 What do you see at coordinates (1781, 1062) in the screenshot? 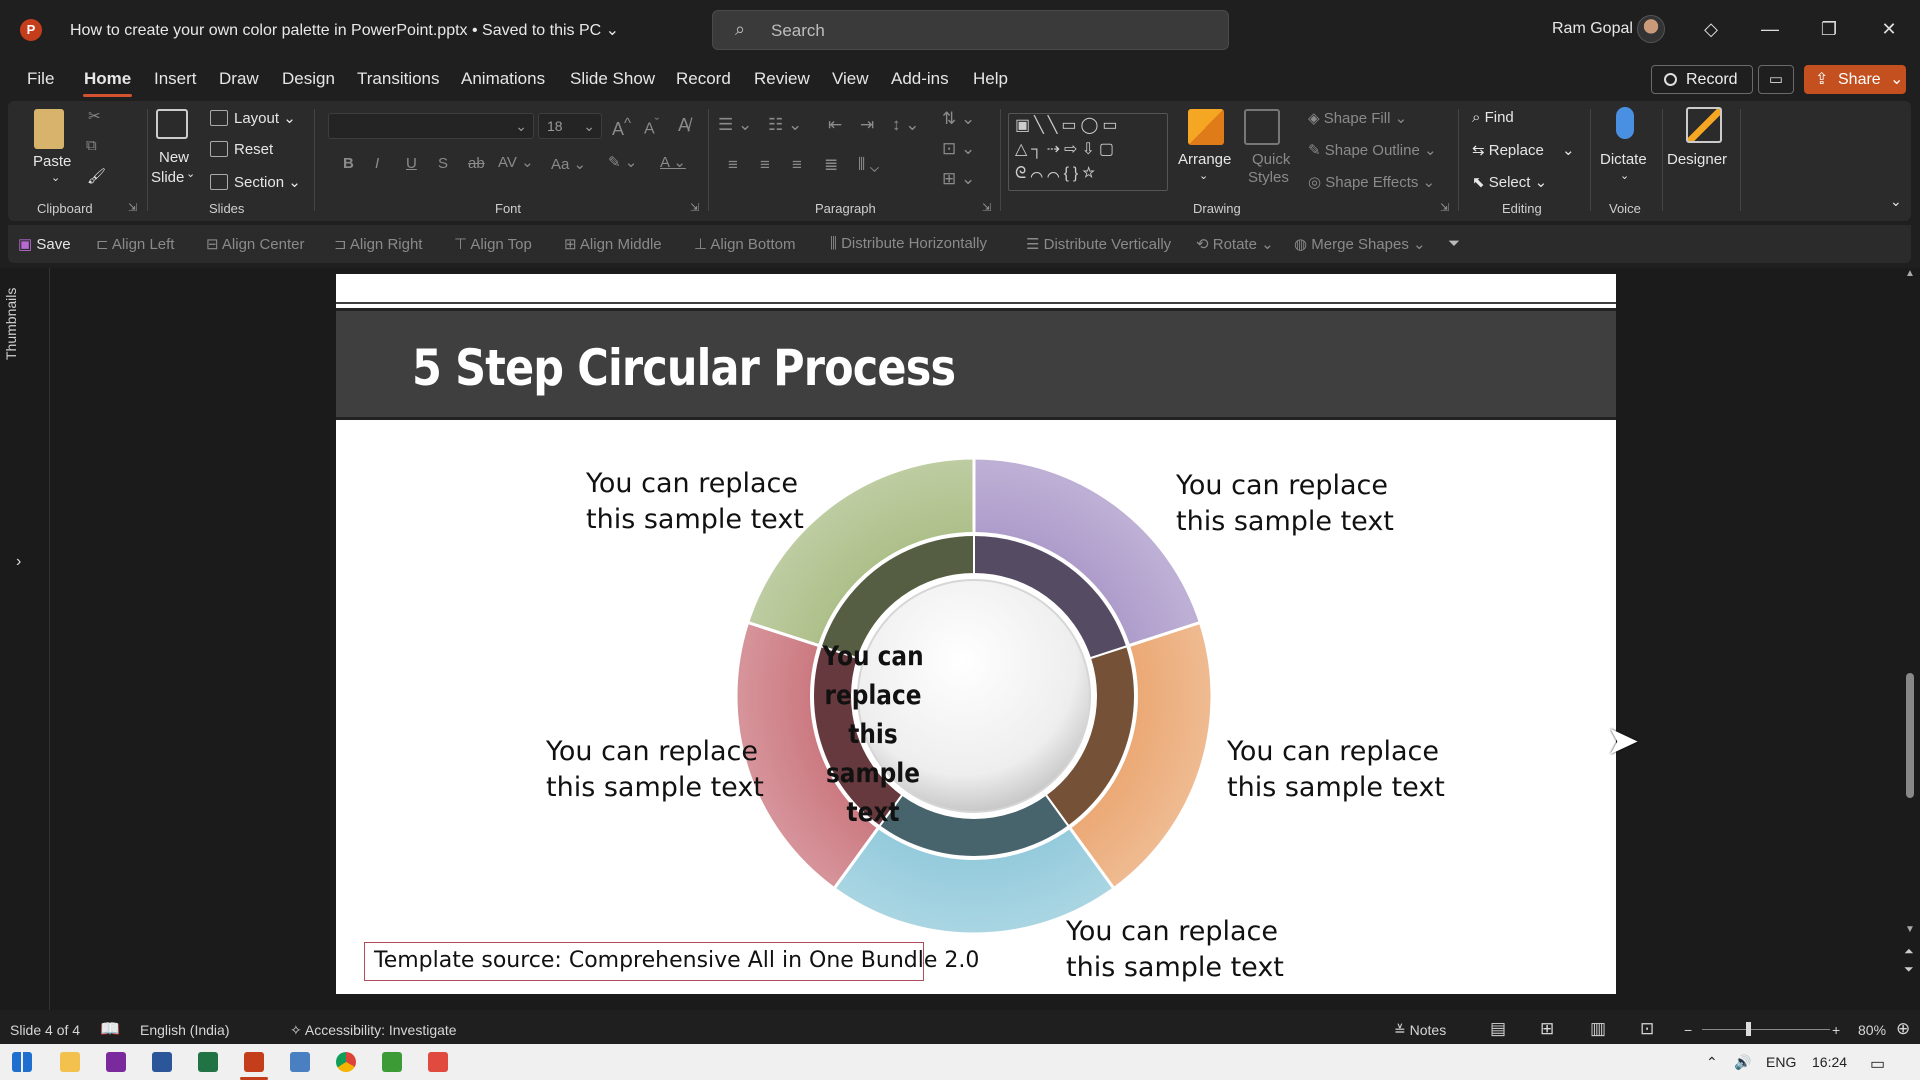
I see `input-language: ENG` at bounding box center [1781, 1062].